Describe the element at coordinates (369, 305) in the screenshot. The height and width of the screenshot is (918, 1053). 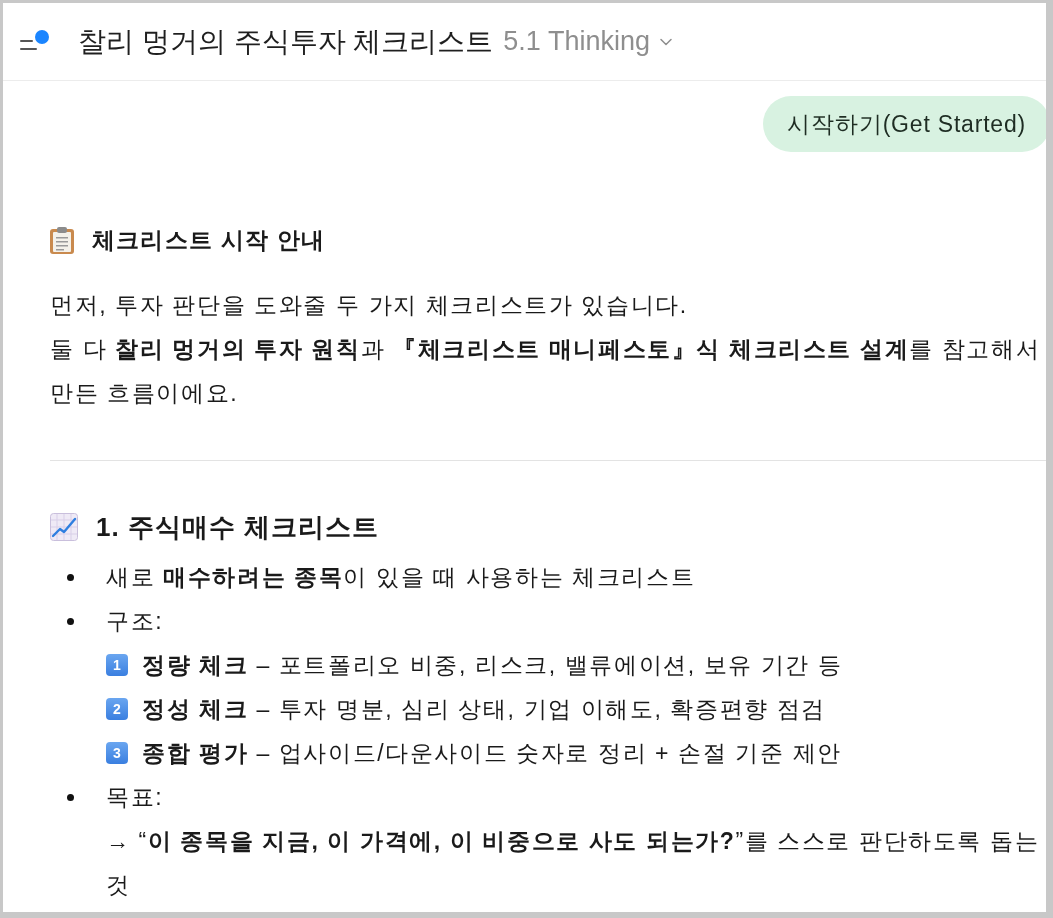
I see `paragraph-text: 먼저, 투자 판단을 도와줄 두 가지 체크리스트가 있습니다.` at that location.